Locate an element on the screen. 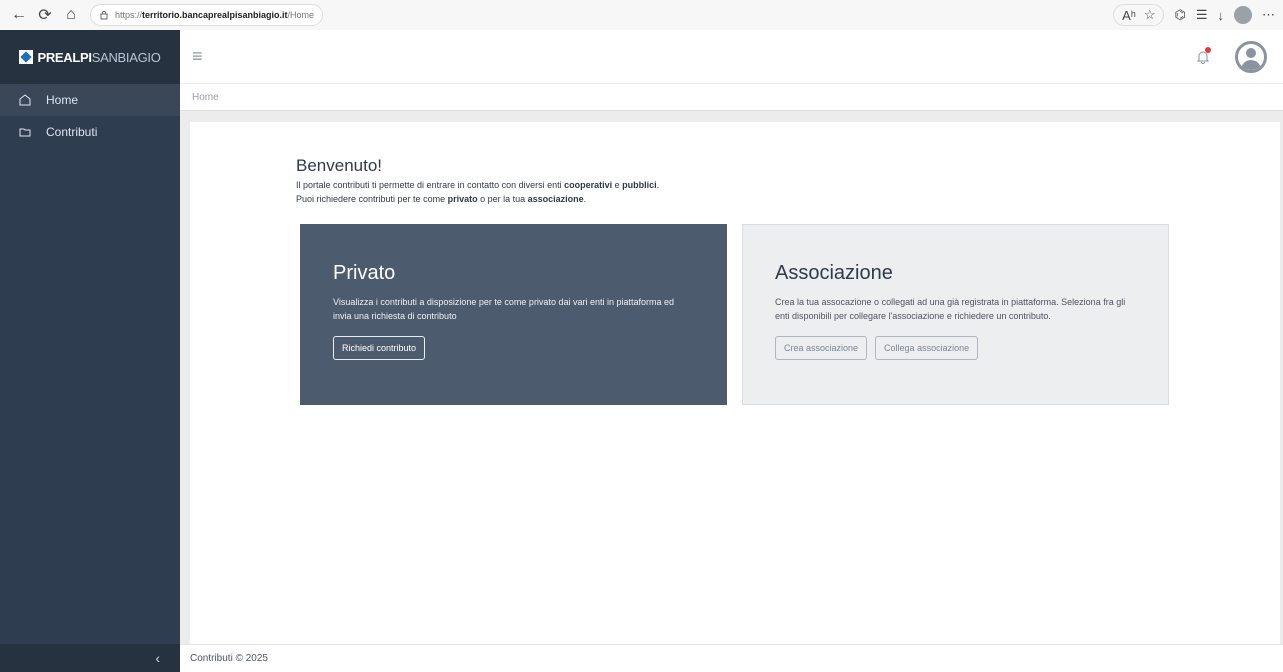 The image size is (1283, 672). sidebar-item-label: Home is located at coordinates (62, 100).